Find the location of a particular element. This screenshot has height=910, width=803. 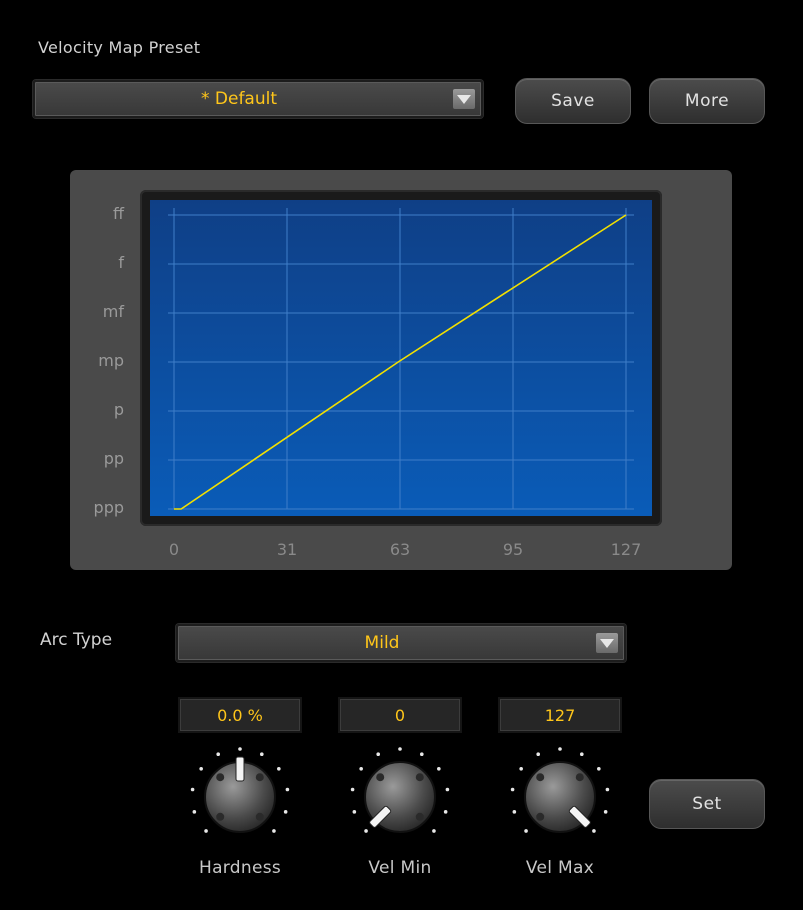

arc-type-dropdown: Mild is located at coordinates (401, 643).